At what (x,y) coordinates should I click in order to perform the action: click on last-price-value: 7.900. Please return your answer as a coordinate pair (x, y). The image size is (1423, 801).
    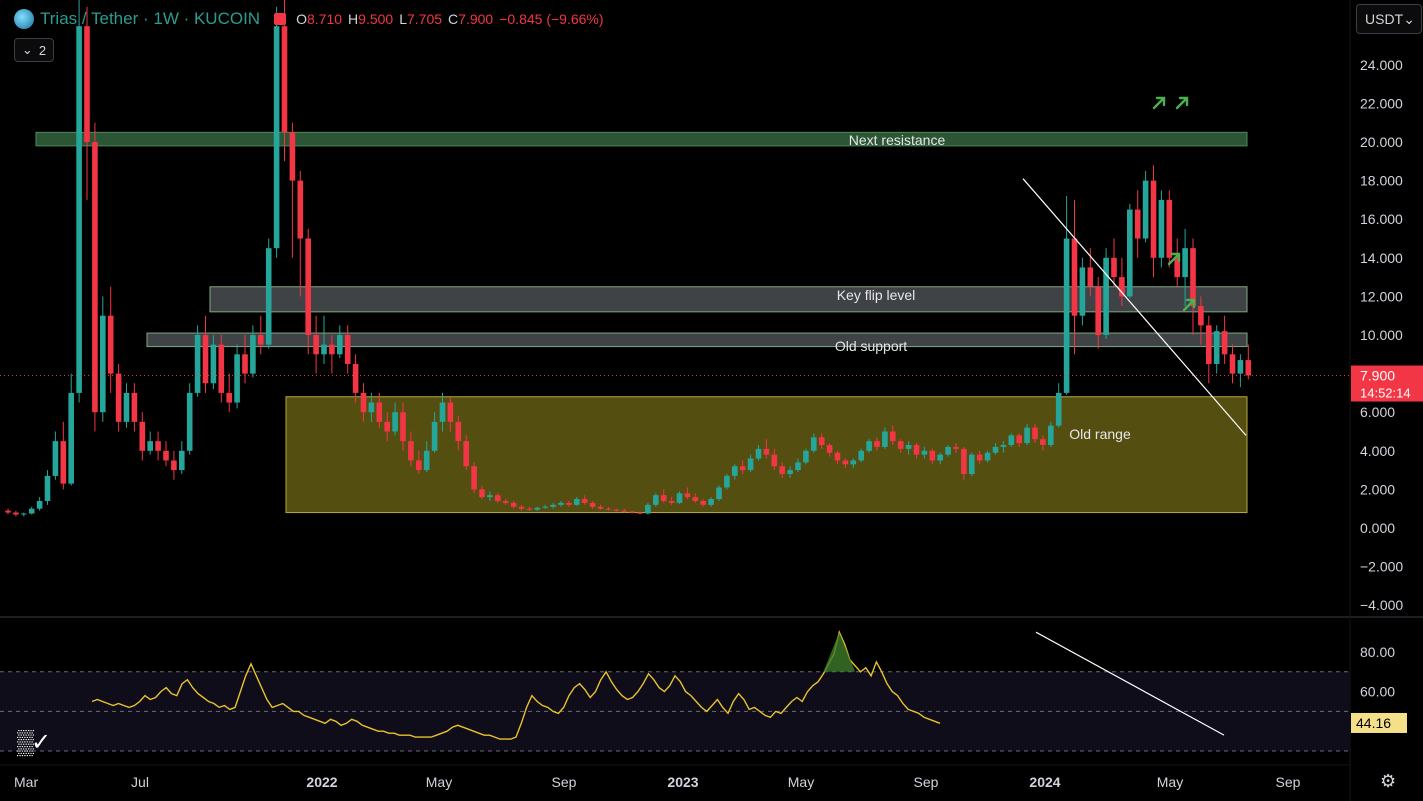
    Looking at the image, I should click on (1377, 376).